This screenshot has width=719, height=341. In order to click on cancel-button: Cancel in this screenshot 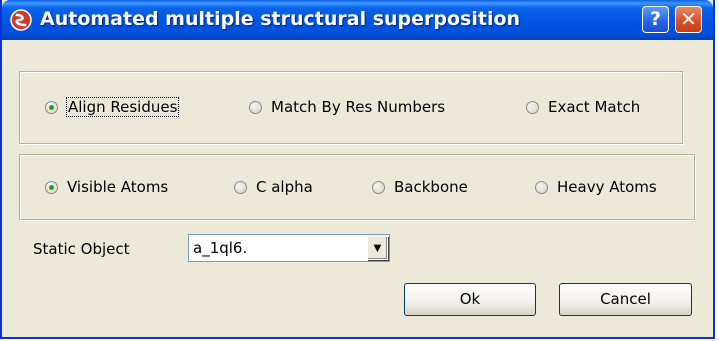, I will do `click(625, 299)`.